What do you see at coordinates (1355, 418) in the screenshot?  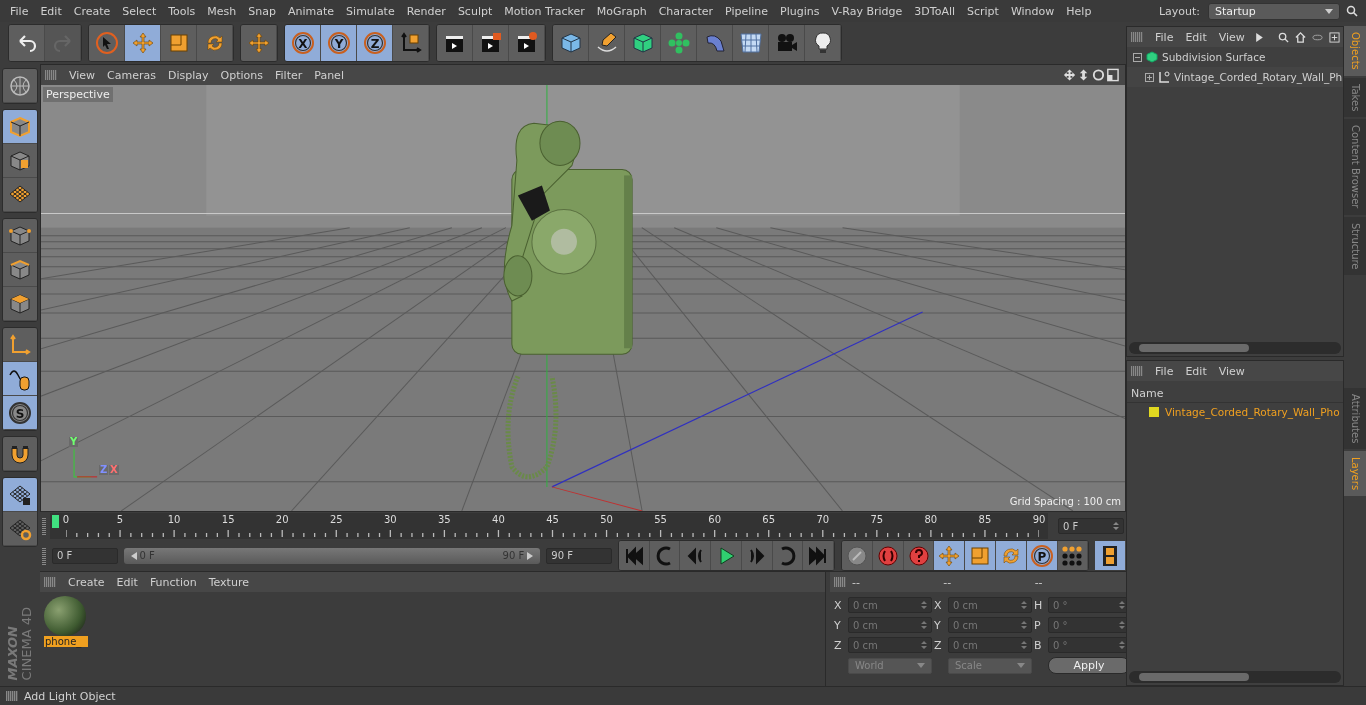 I see `side-tab: Attributes` at bounding box center [1355, 418].